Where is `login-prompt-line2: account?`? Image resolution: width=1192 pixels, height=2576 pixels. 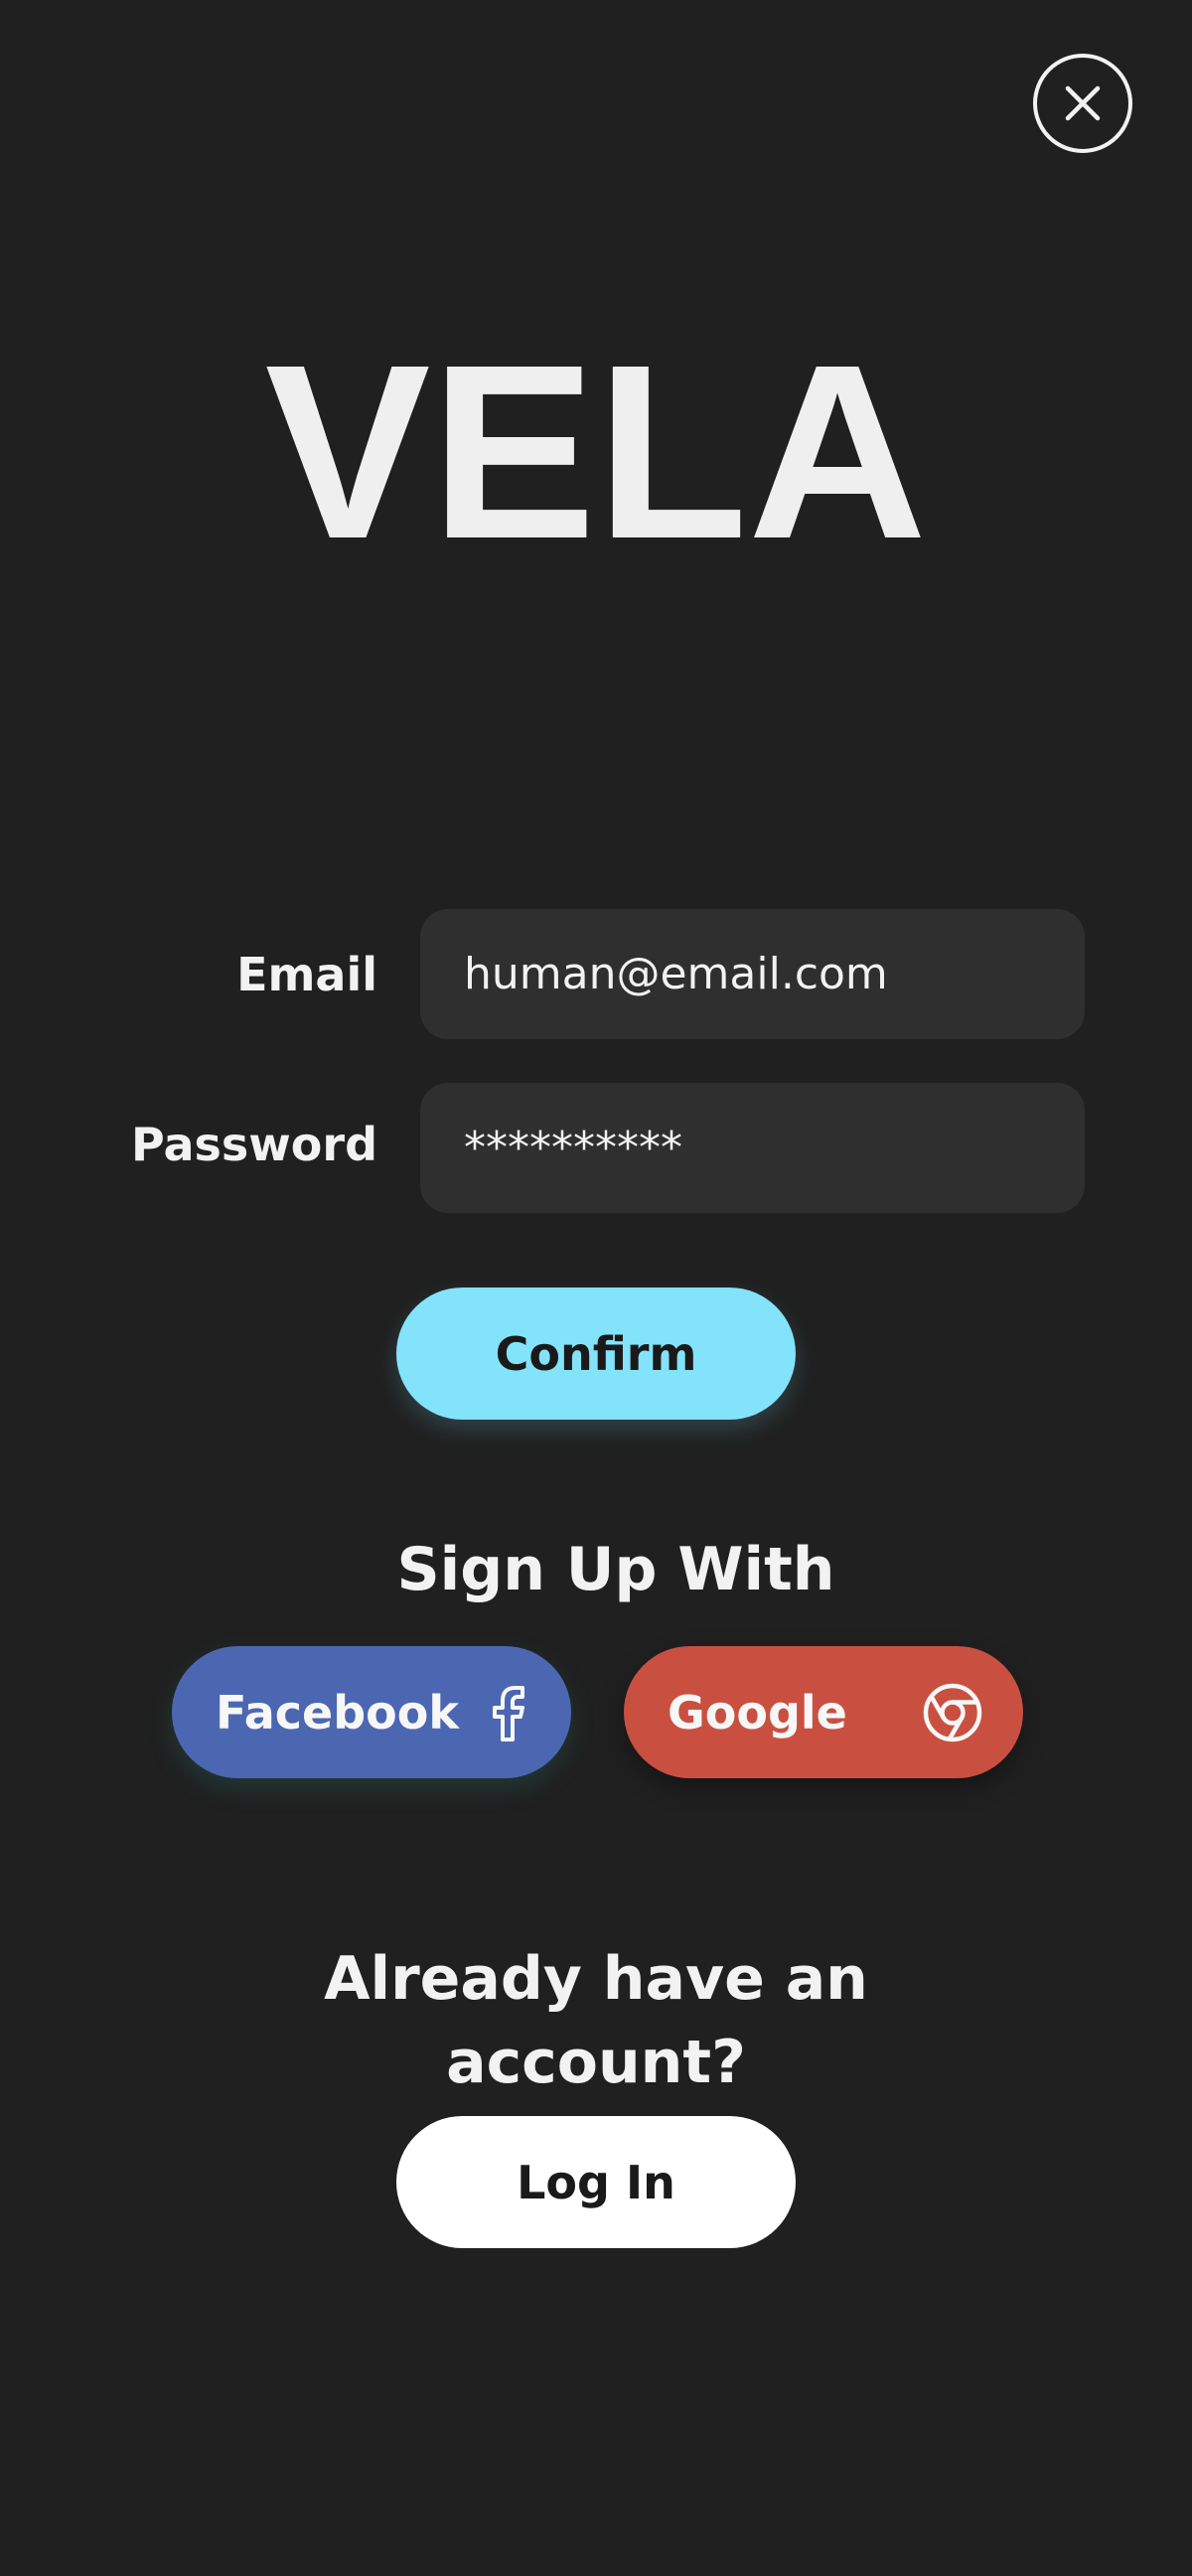
login-prompt-line2: account? is located at coordinates (596, 2062).